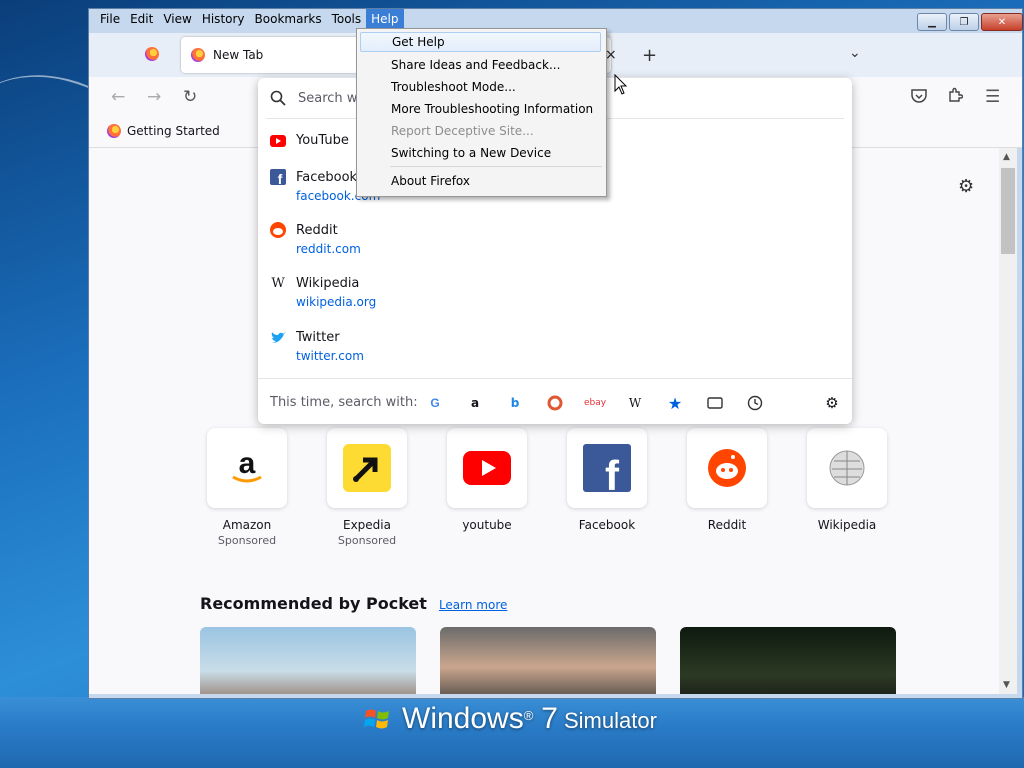 This screenshot has width=1024, height=768. What do you see at coordinates (473, 605) in the screenshot?
I see `pocket-learn-more-link: Learn more` at bounding box center [473, 605].